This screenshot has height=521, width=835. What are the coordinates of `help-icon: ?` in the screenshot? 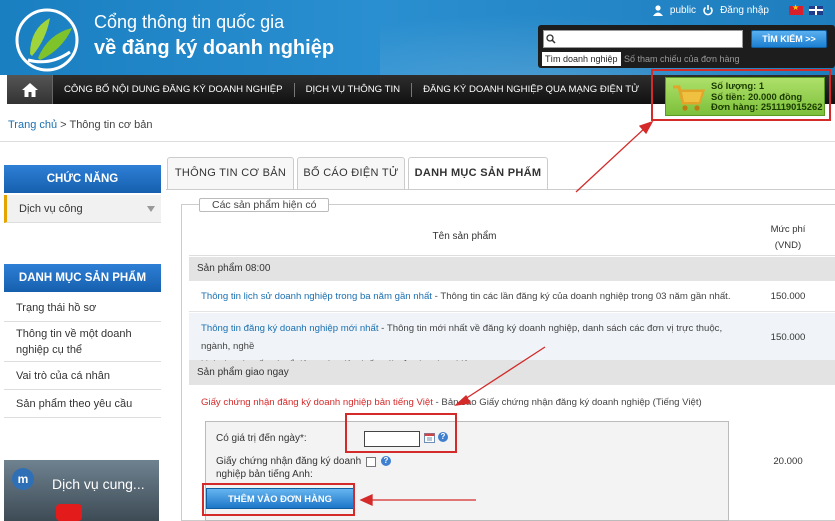 It's located at (386, 461).